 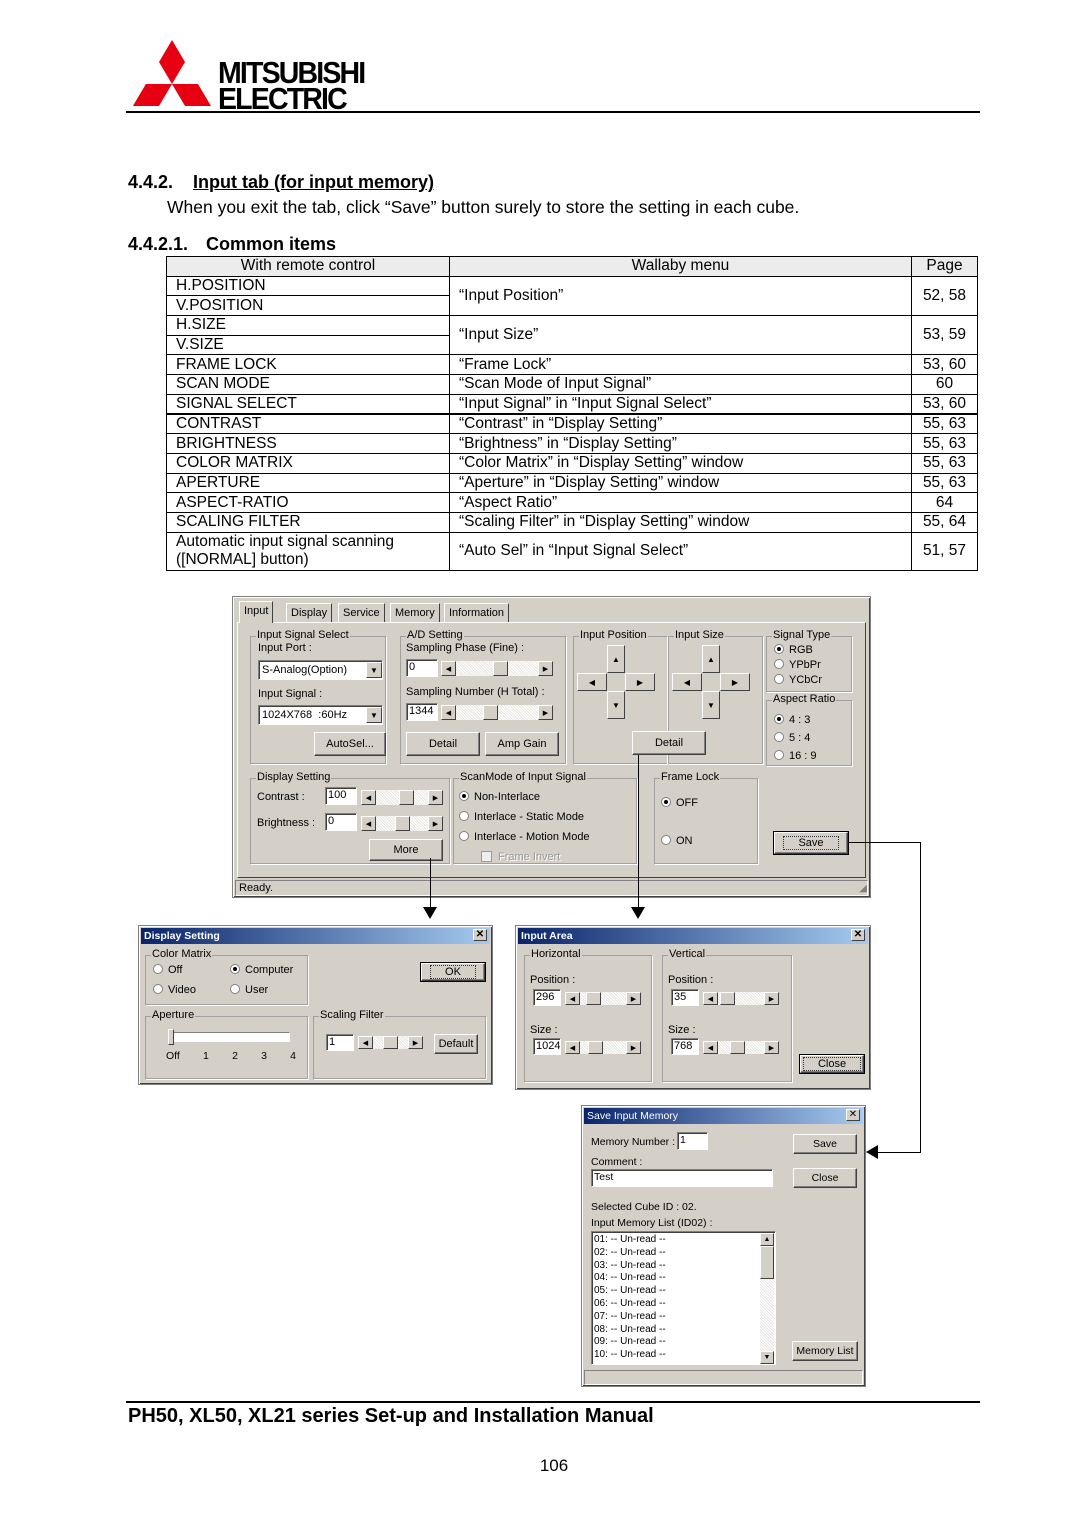 I want to click on v-position-scrollbar: ◀ ▶, so click(x=741, y=998).